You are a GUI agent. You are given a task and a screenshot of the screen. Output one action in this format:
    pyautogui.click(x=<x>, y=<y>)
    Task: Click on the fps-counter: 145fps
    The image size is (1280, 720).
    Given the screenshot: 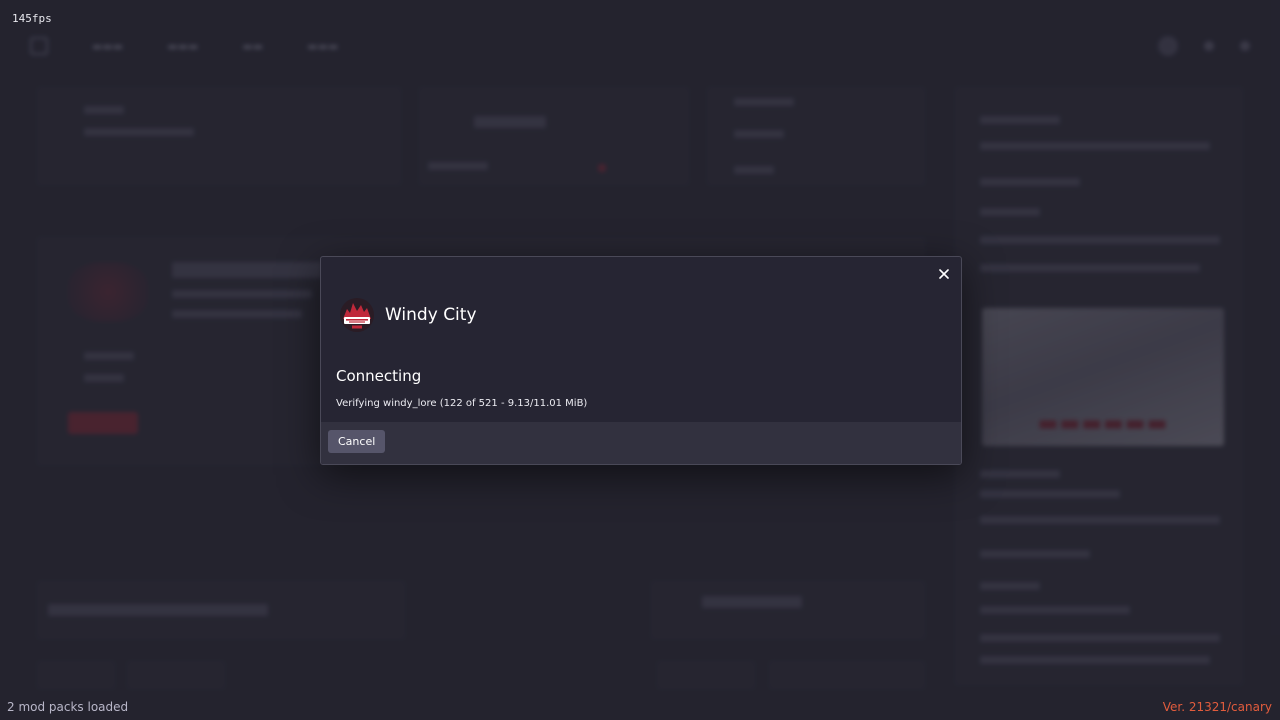 What is the action you would take?
    pyautogui.click(x=32, y=18)
    